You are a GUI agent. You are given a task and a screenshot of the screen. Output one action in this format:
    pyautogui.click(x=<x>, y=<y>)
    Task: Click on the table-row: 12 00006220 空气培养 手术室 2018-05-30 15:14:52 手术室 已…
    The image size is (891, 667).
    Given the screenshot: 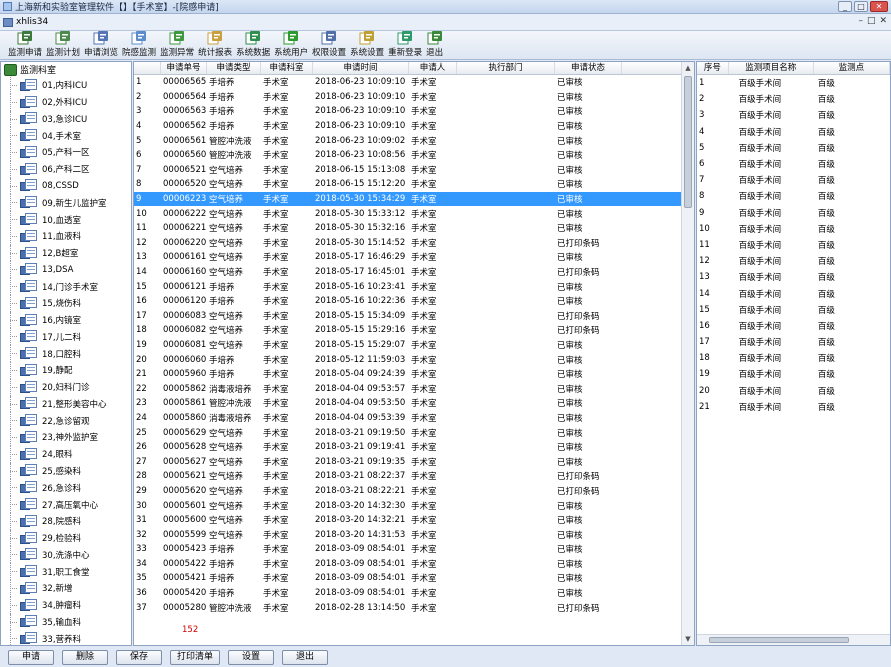 What is the action you would take?
    pyautogui.click(x=408, y=243)
    